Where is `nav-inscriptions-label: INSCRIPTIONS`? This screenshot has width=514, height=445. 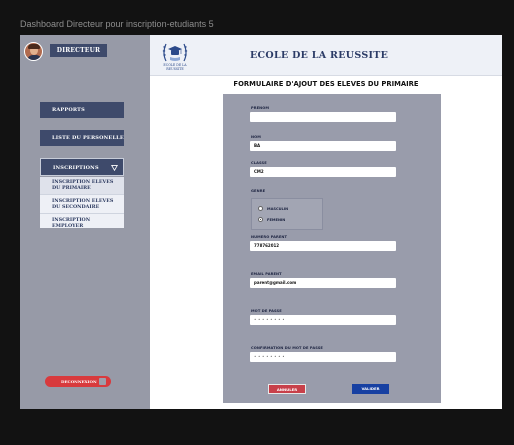
nav-inscriptions-label: INSCRIPTIONS is located at coordinates (76, 168).